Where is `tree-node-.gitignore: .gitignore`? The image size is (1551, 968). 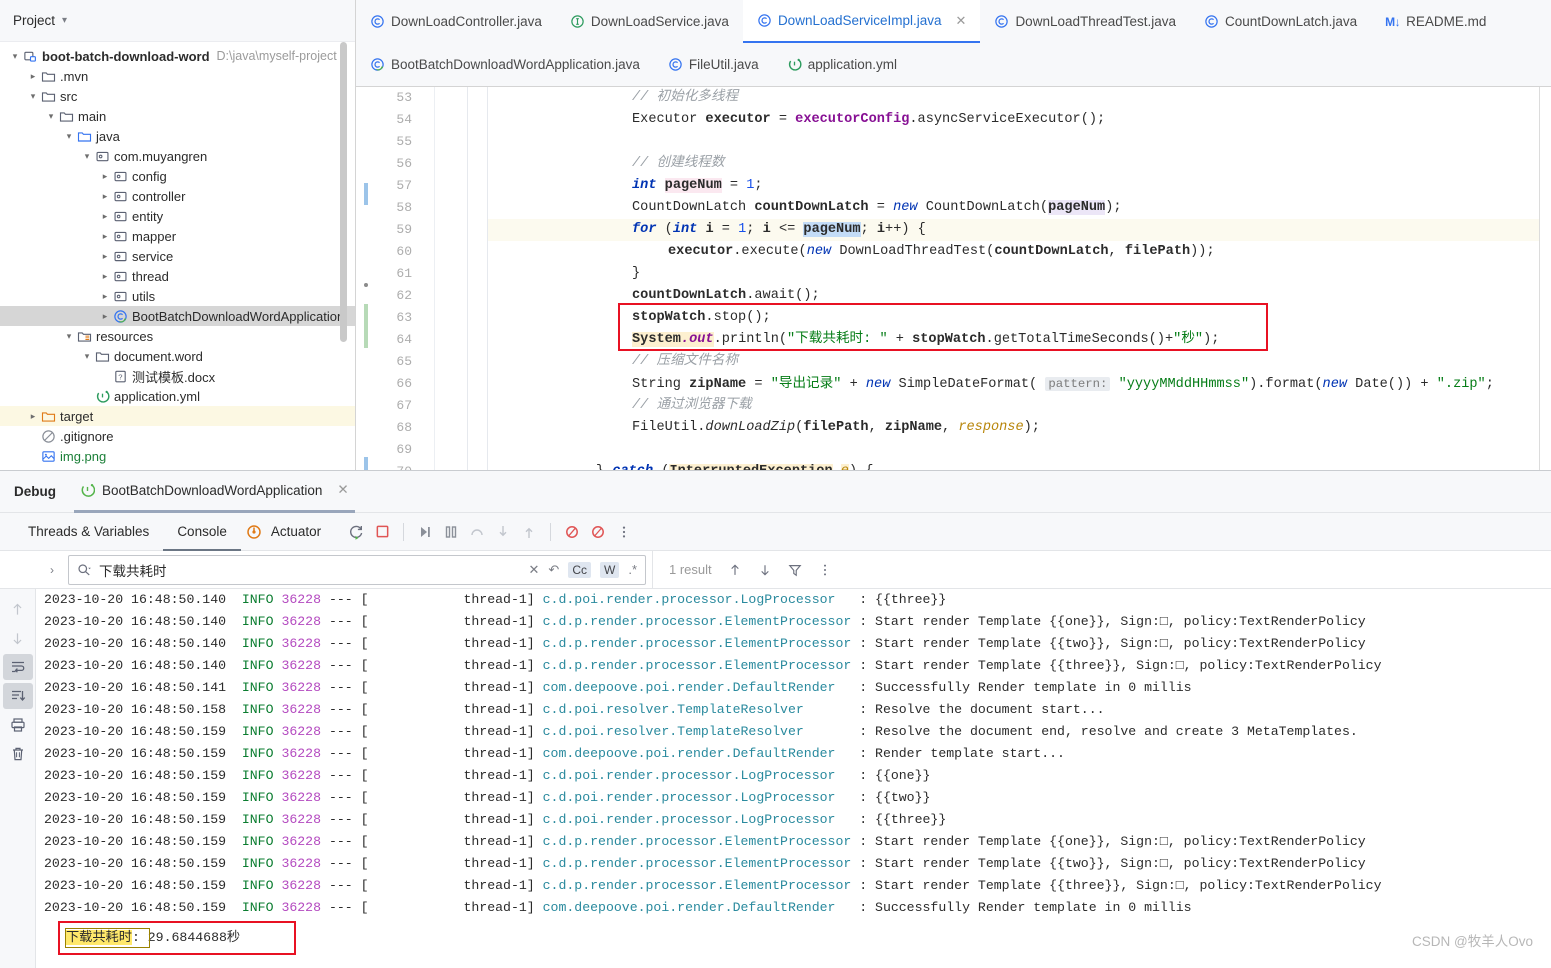 tree-node-.gitignore: .gitignore is located at coordinates (177, 436).